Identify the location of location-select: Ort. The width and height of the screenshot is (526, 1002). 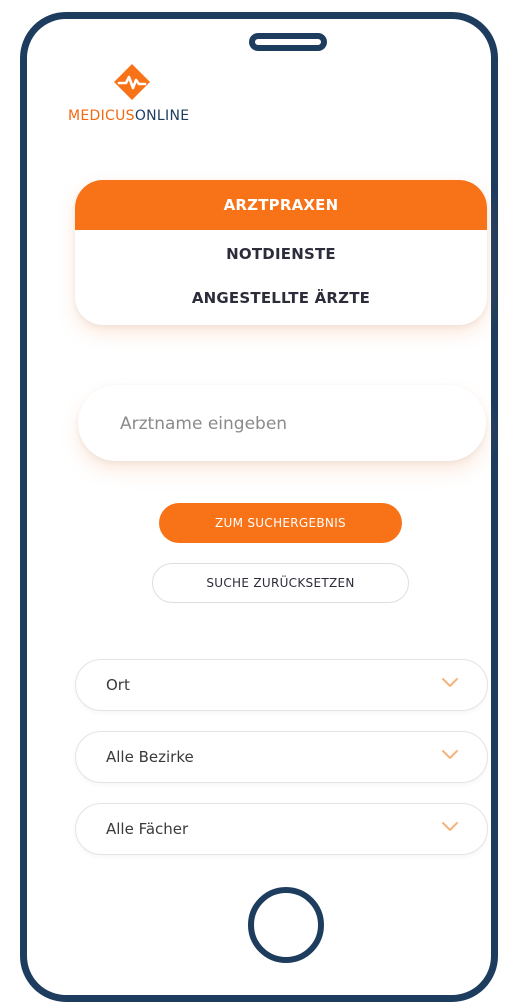
(281, 685).